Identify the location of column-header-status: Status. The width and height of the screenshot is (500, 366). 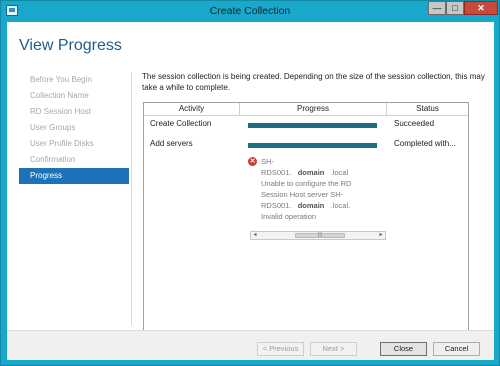
(427, 109).